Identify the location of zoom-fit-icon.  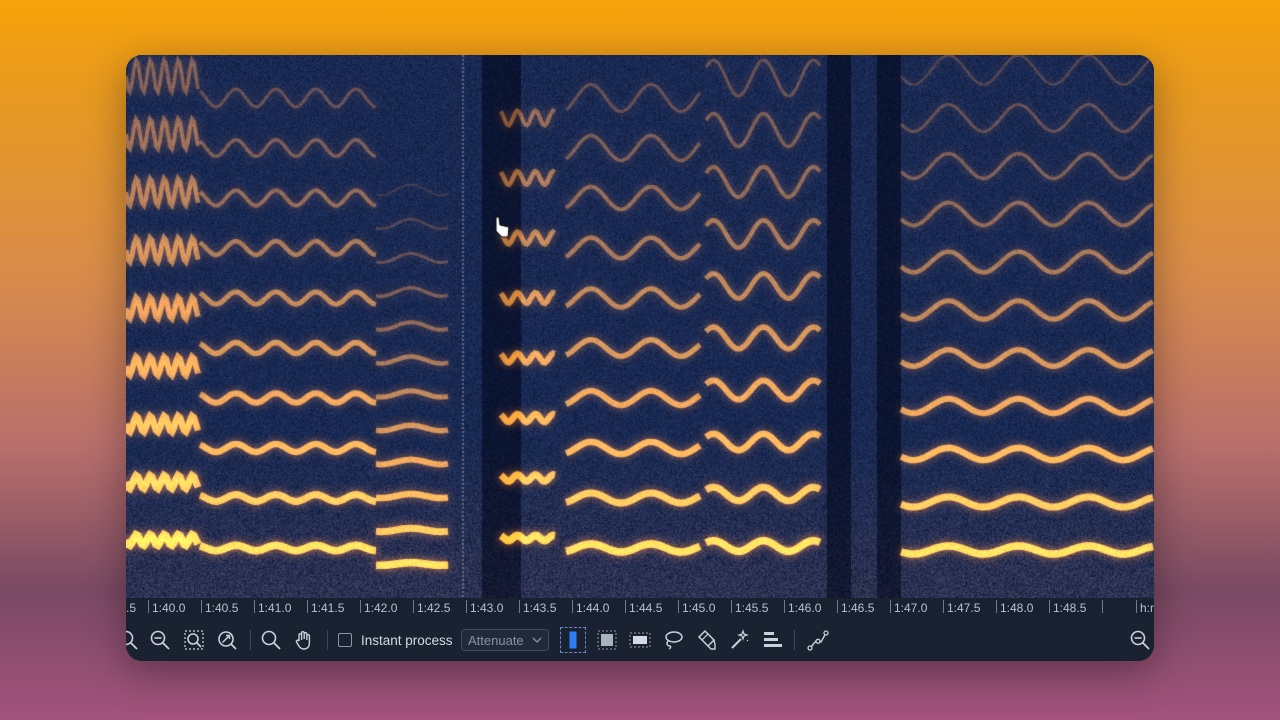
(227, 640).